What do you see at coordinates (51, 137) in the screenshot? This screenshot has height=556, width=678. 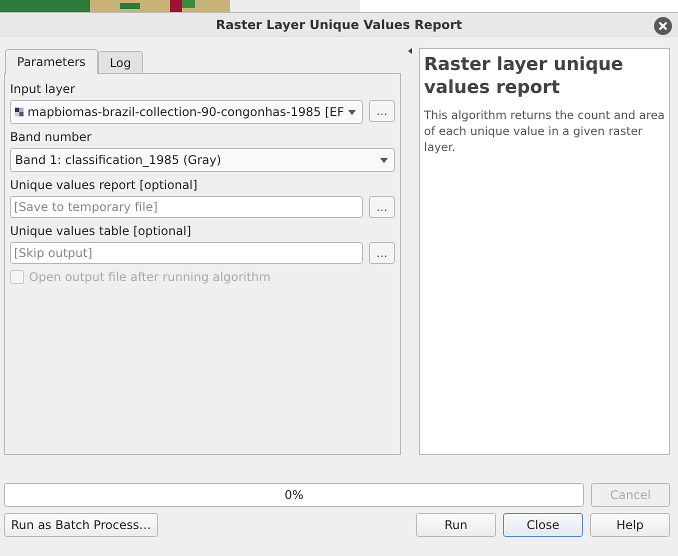 I see `field-label: Band number` at bounding box center [51, 137].